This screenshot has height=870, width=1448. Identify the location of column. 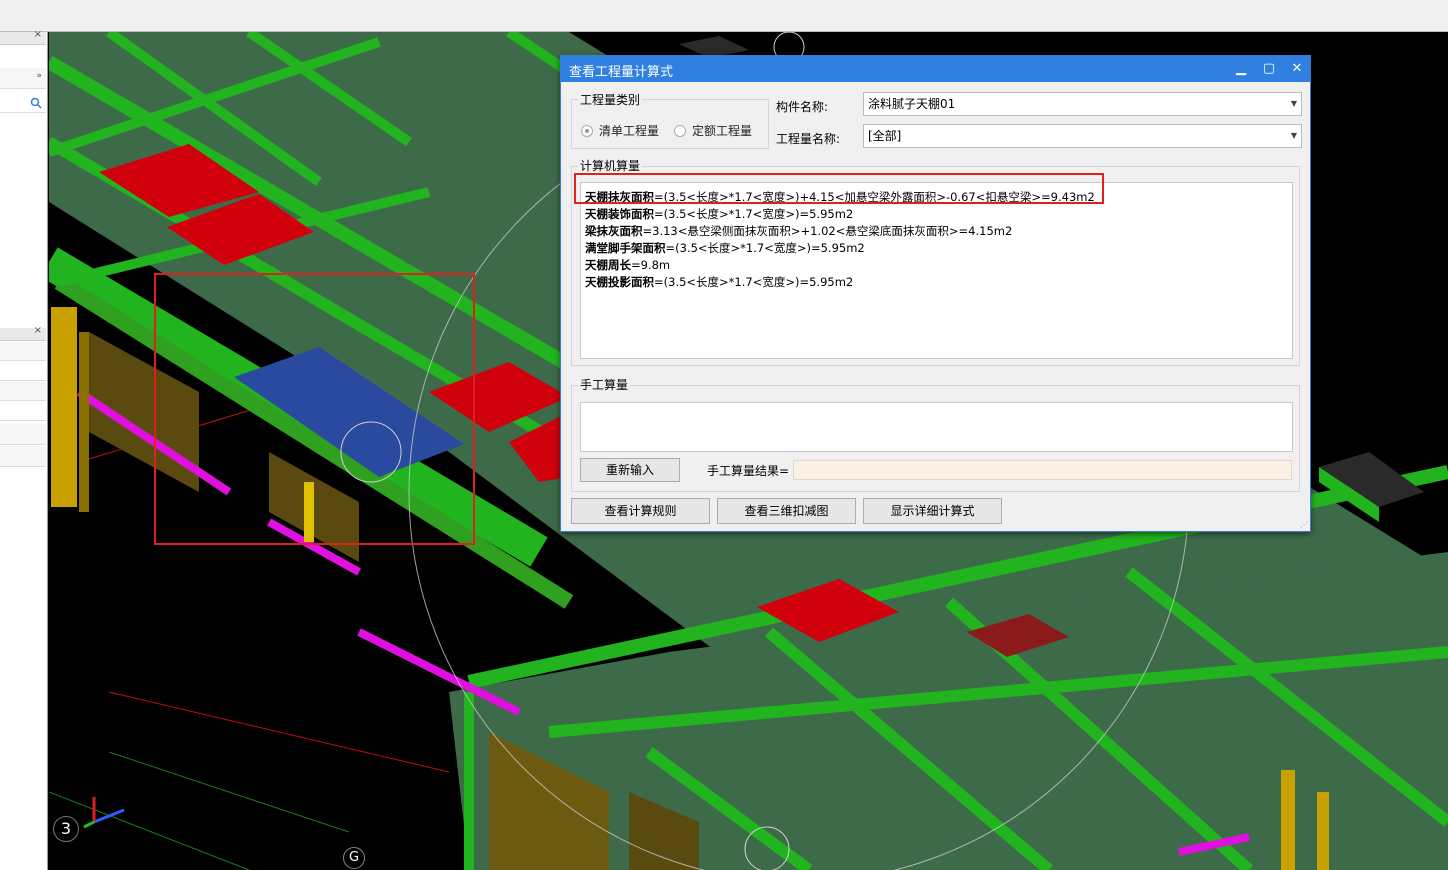
(64, 407).